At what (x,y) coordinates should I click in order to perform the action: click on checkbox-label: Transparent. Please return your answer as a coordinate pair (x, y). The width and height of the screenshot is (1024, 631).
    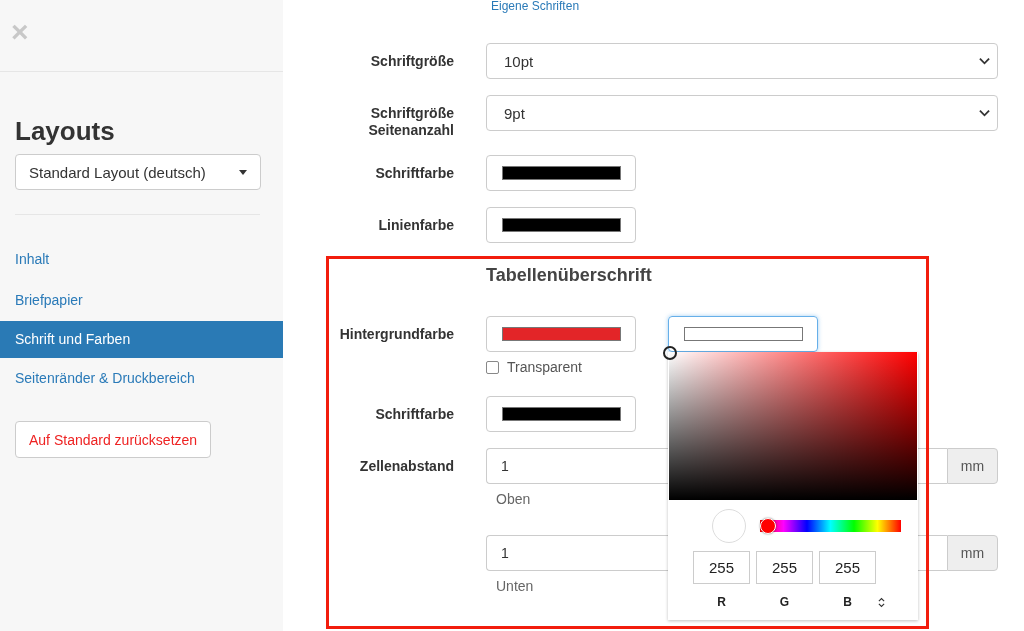
    Looking at the image, I should click on (544, 367).